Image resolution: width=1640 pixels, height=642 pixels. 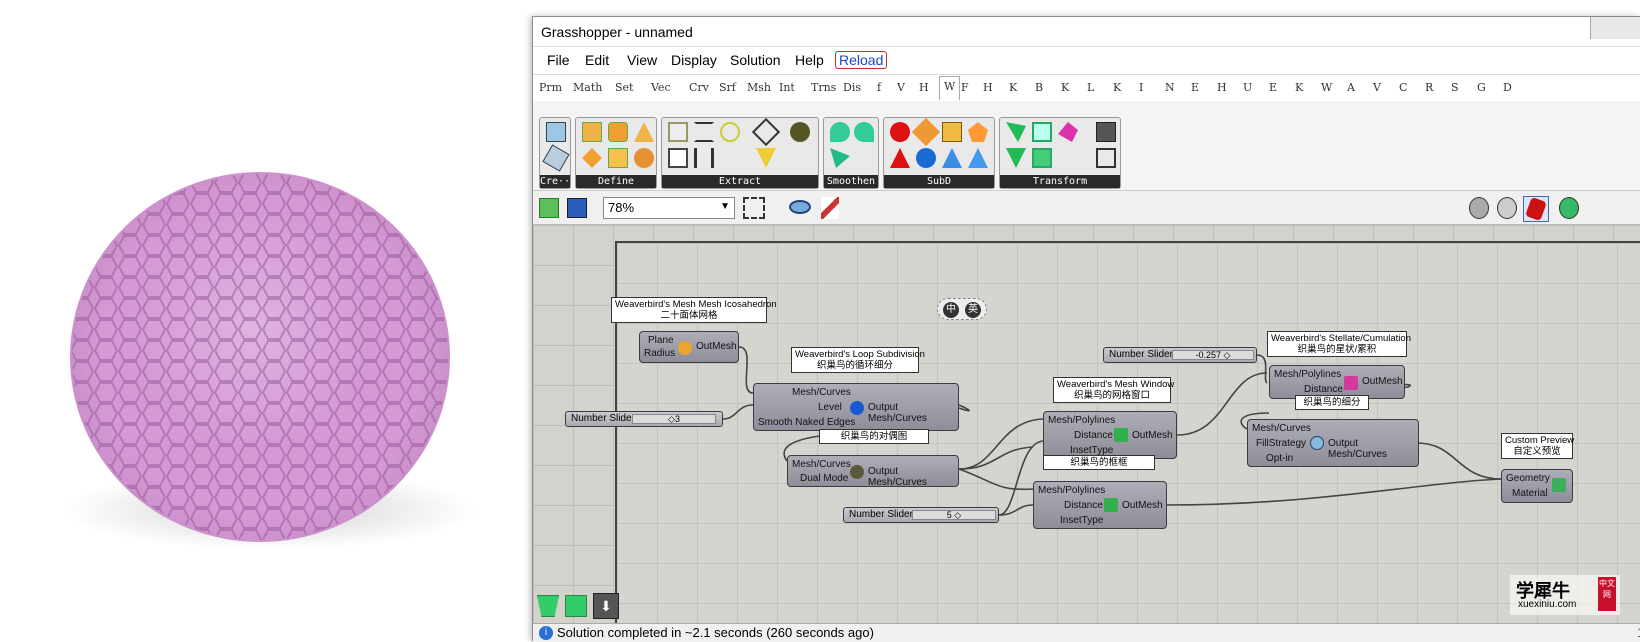 I want to click on number-slider-level: Number Slider ◇3, so click(x=644, y=419).